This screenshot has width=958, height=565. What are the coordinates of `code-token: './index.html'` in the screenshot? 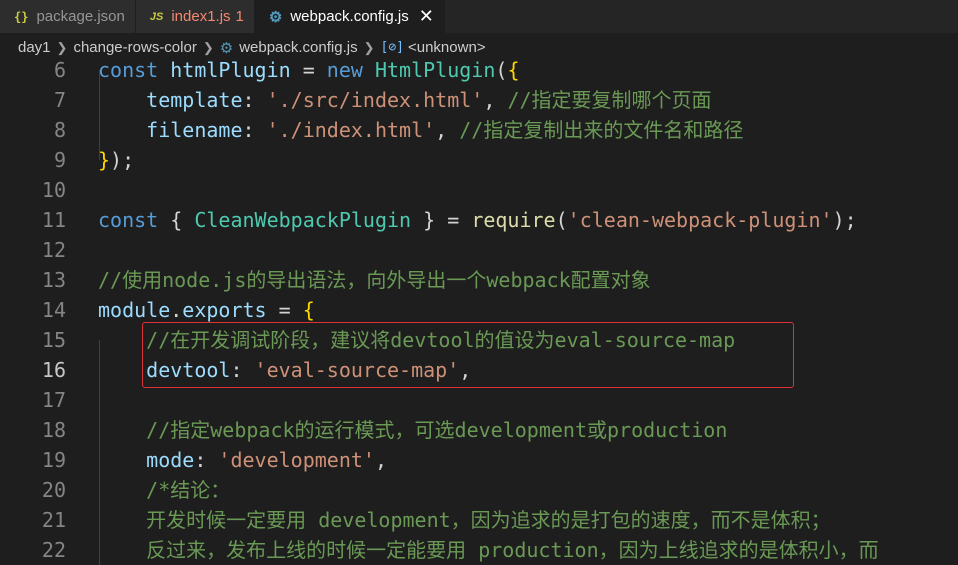 It's located at (351, 130).